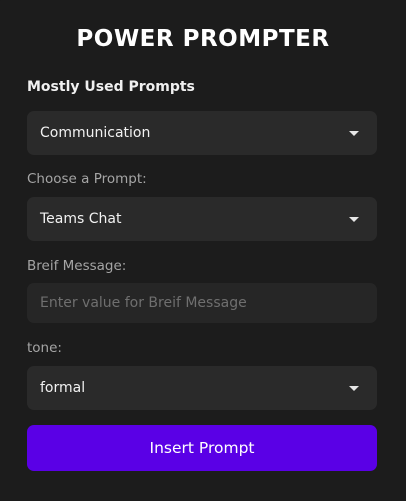 The width and height of the screenshot is (406, 501). What do you see at coordinates (111, 87) in the screenshot?
I see `mostly-used-prompts-label: Mostly Used Prompts` at bounding box center [111, 87].